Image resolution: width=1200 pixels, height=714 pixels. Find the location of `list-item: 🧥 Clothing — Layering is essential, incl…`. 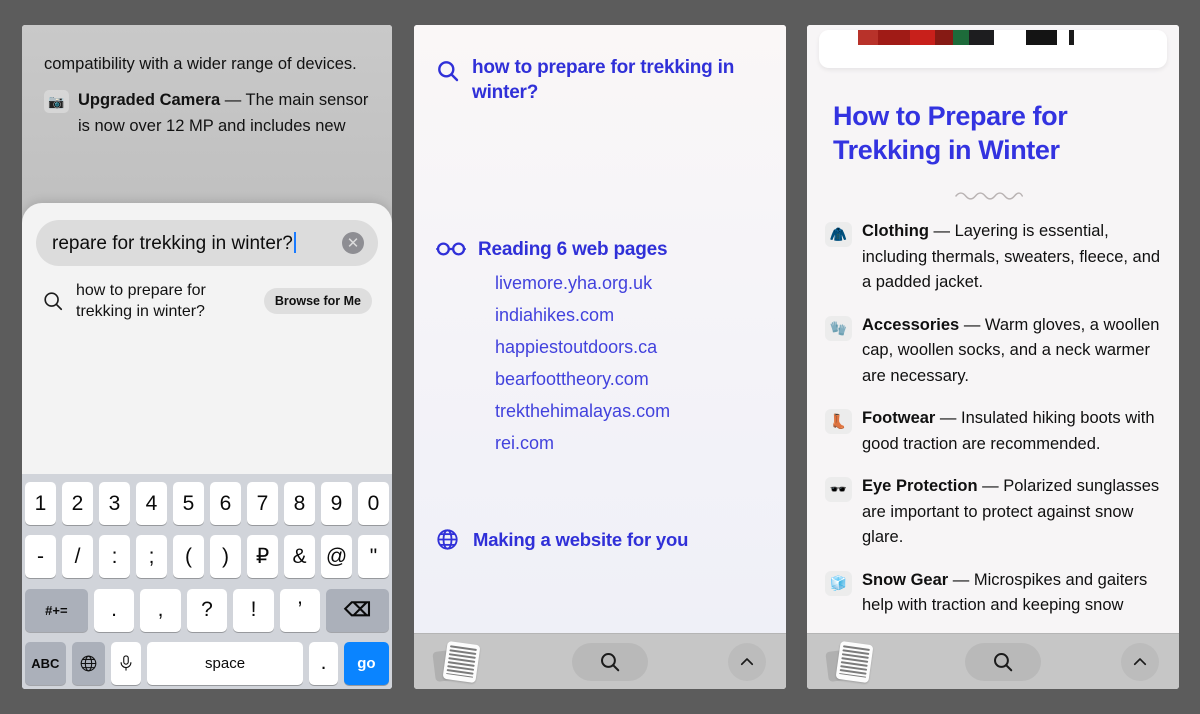

list-item: 🧥 Clothing — Layering is essential, incl… is located at coordinates (993, 257).